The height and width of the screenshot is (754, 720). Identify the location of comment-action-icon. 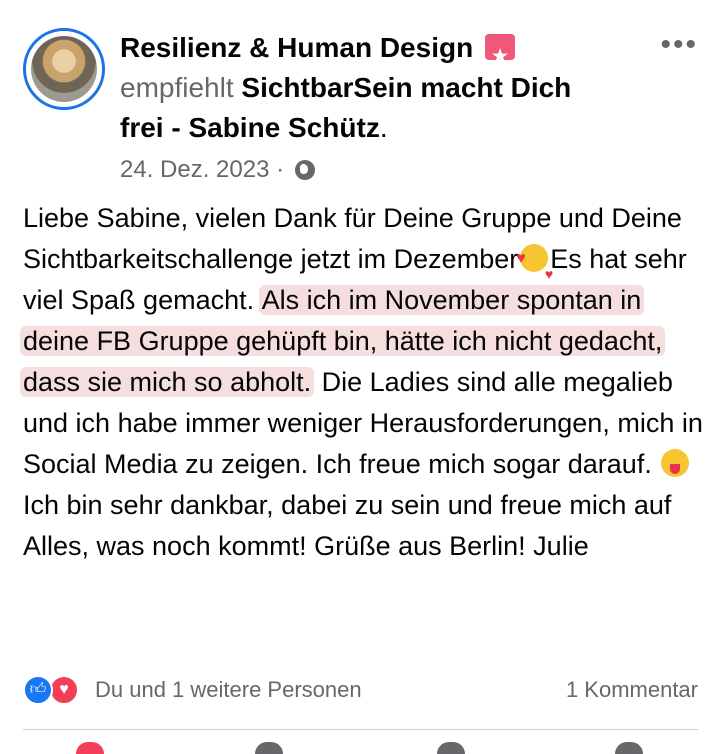
(269, 748).